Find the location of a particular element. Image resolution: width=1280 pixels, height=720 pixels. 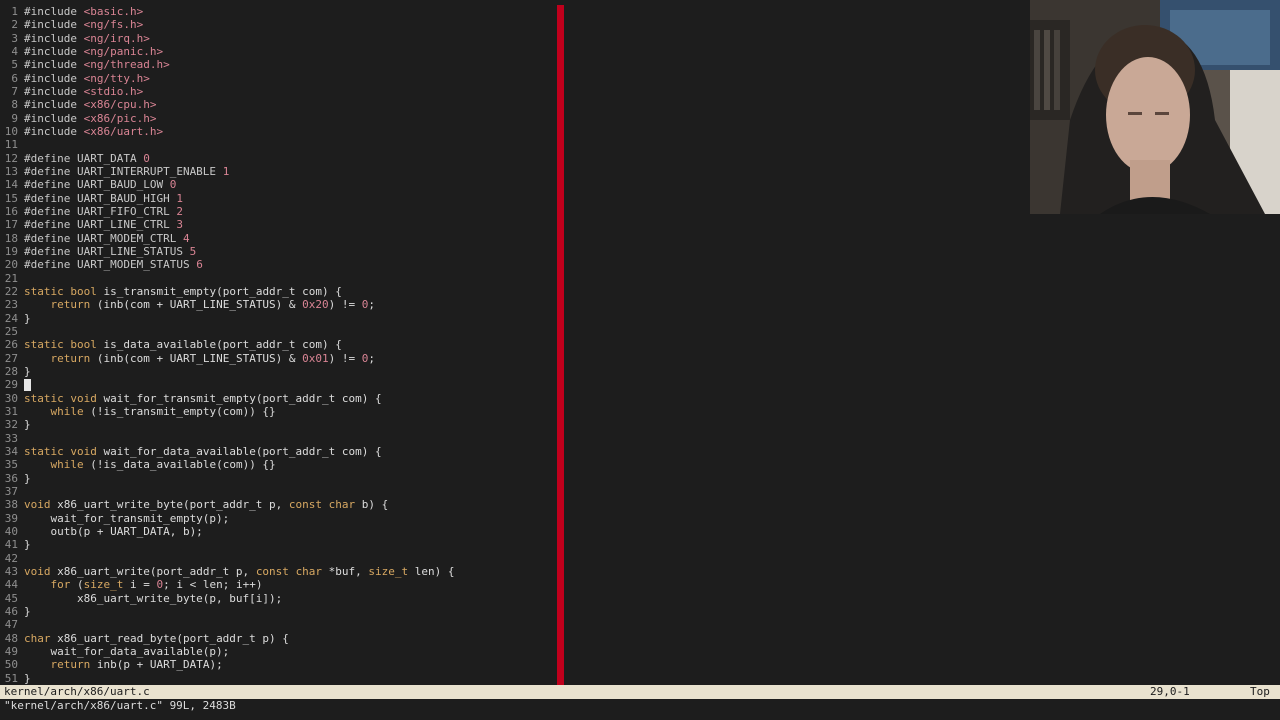

line-number: 28 is located at coordinates (11, 371).